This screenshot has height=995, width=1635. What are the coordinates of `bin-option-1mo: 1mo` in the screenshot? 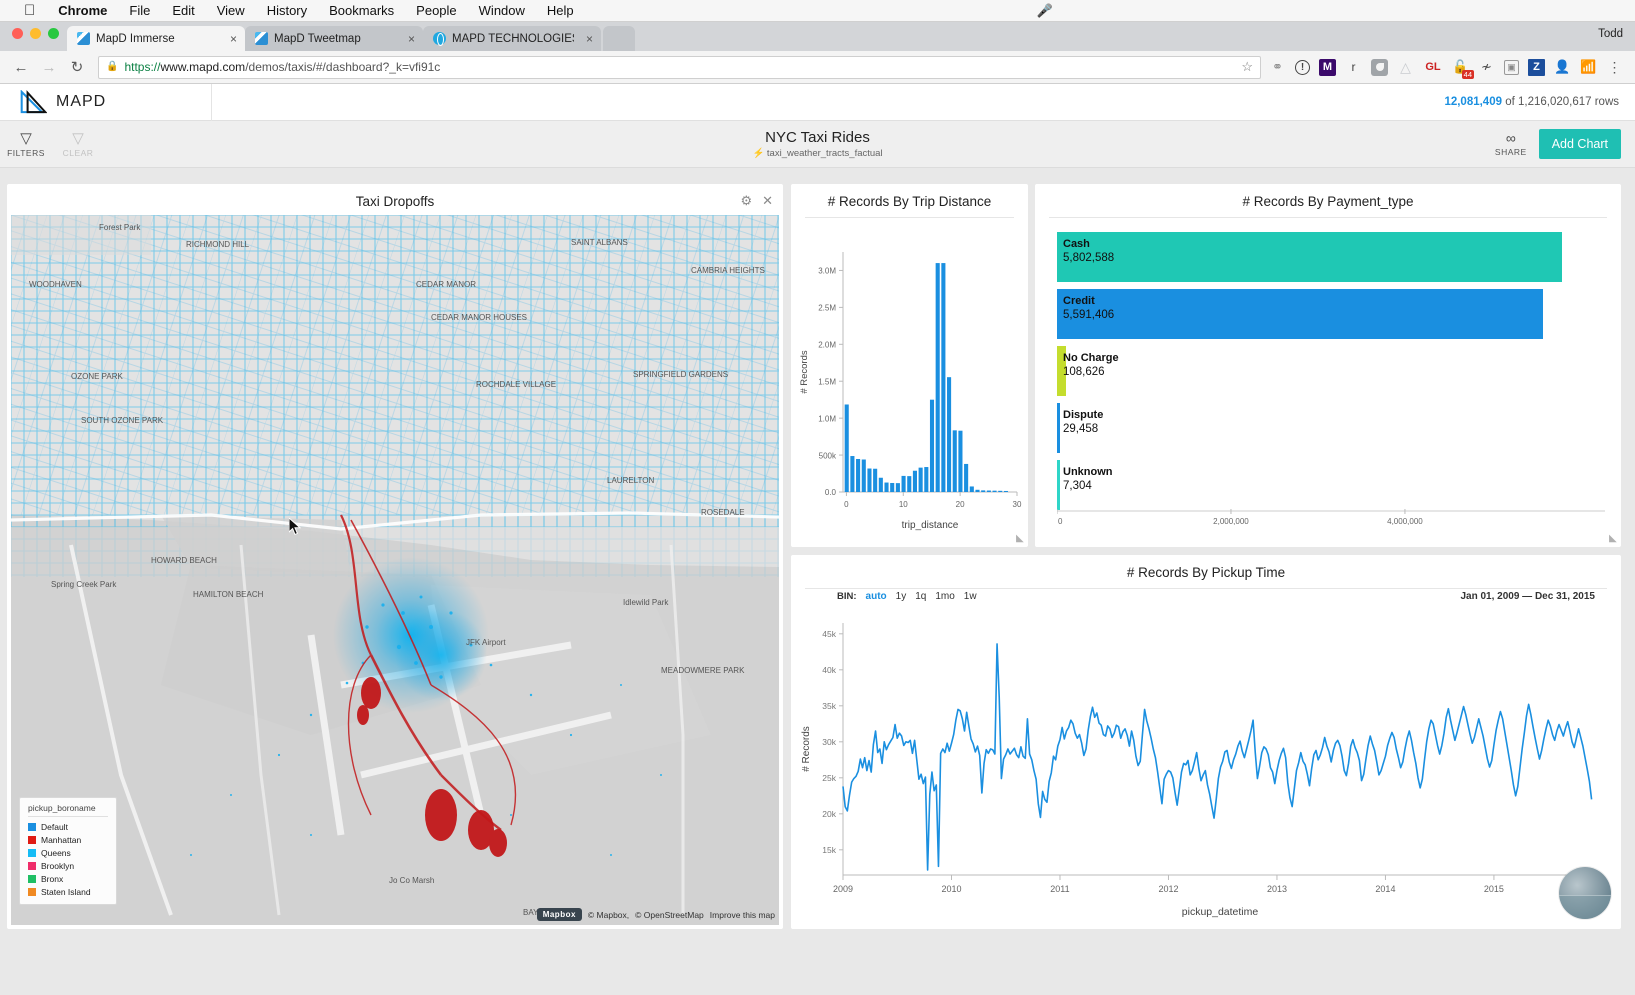 It's located at (944, 596).